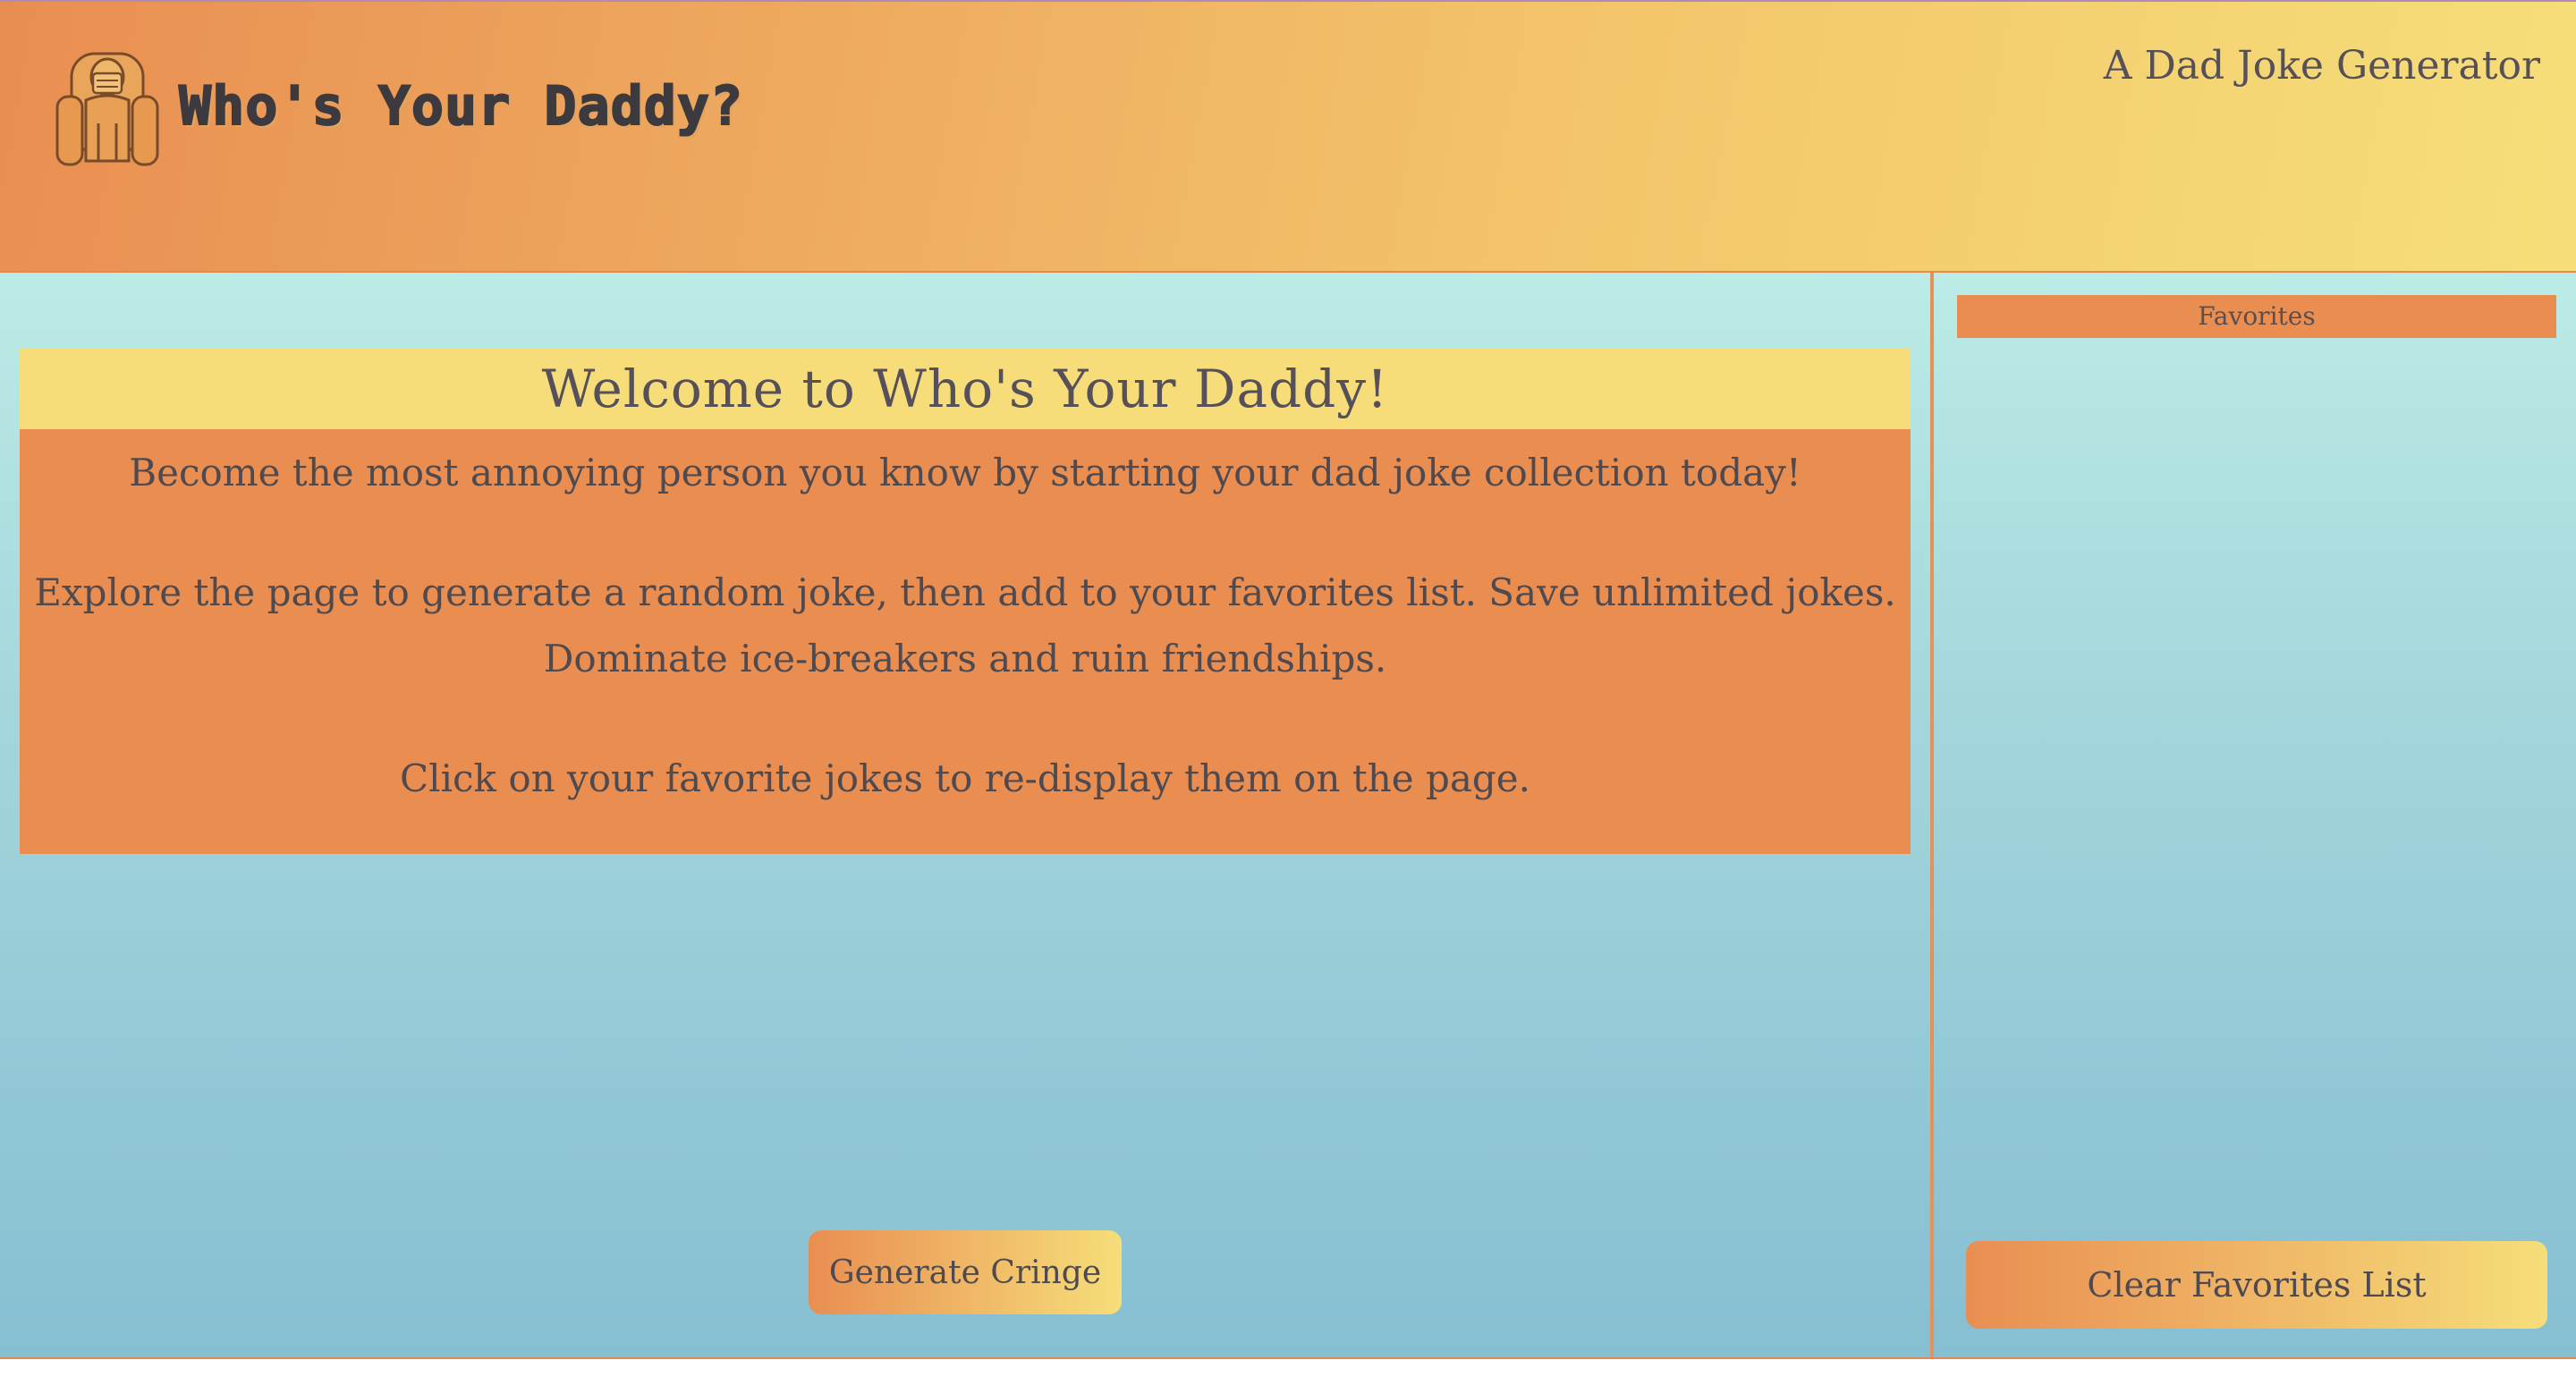 The height and width of the screenshot is (1377, 2576). I want to click on app-title: Who's Your Daddy?, so click(461, 106).